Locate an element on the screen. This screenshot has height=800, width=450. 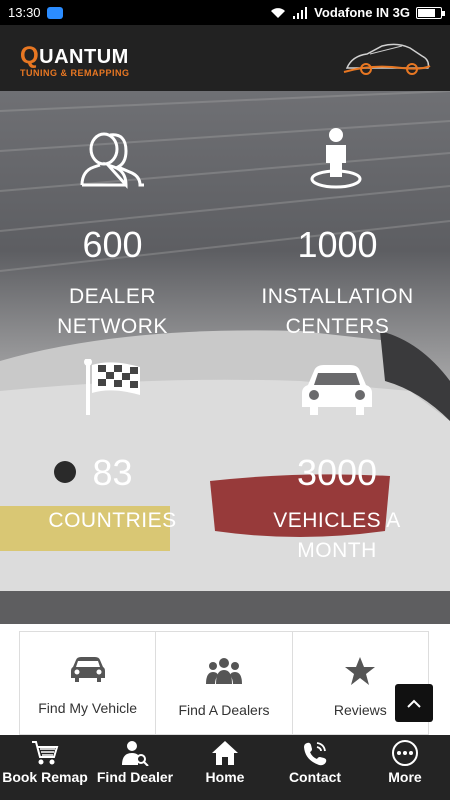
nav-home: Home is located at coordinates (225, 767).